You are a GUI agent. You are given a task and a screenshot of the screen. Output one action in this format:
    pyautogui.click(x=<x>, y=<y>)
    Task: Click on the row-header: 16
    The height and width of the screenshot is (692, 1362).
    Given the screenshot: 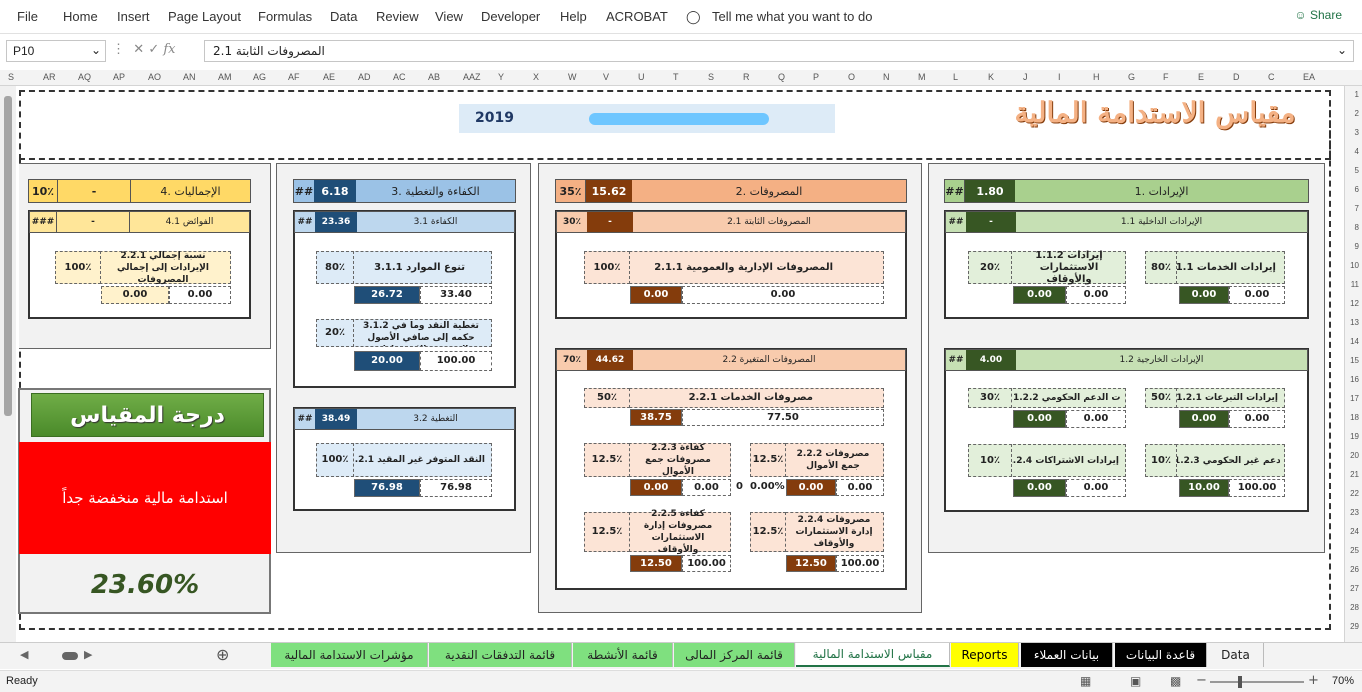 What is the action you would take?
    pyautogui.click(x=1354, y=379)
    